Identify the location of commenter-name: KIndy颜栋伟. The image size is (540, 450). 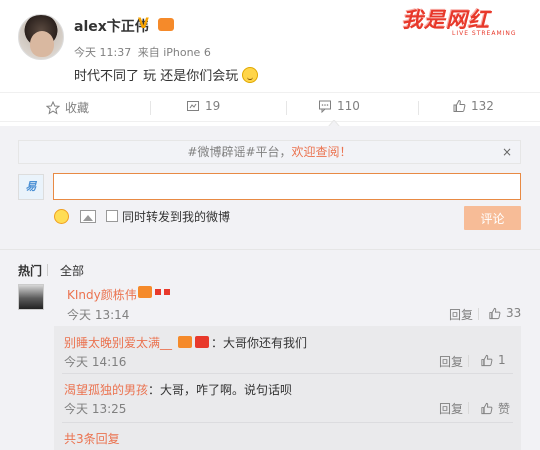
(102, 294).